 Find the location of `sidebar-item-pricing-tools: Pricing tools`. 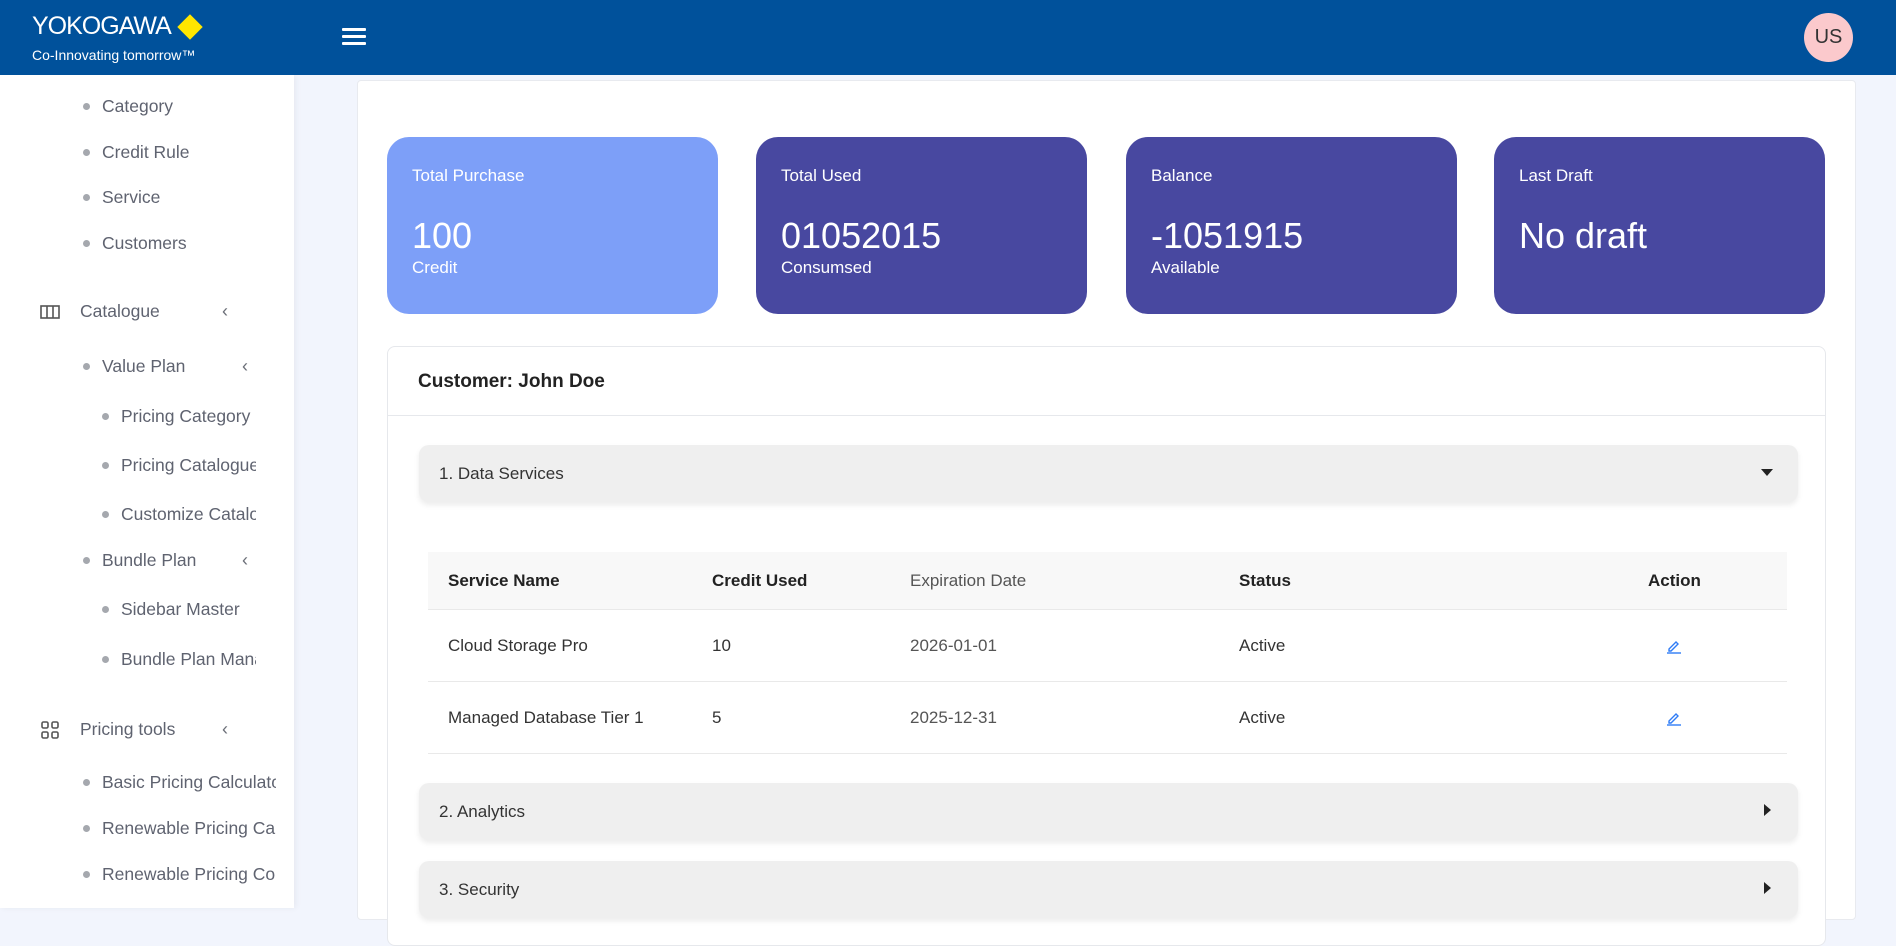

sidebar-item-pricing-tools: Pricing tools is located at coordinates (140, 729).